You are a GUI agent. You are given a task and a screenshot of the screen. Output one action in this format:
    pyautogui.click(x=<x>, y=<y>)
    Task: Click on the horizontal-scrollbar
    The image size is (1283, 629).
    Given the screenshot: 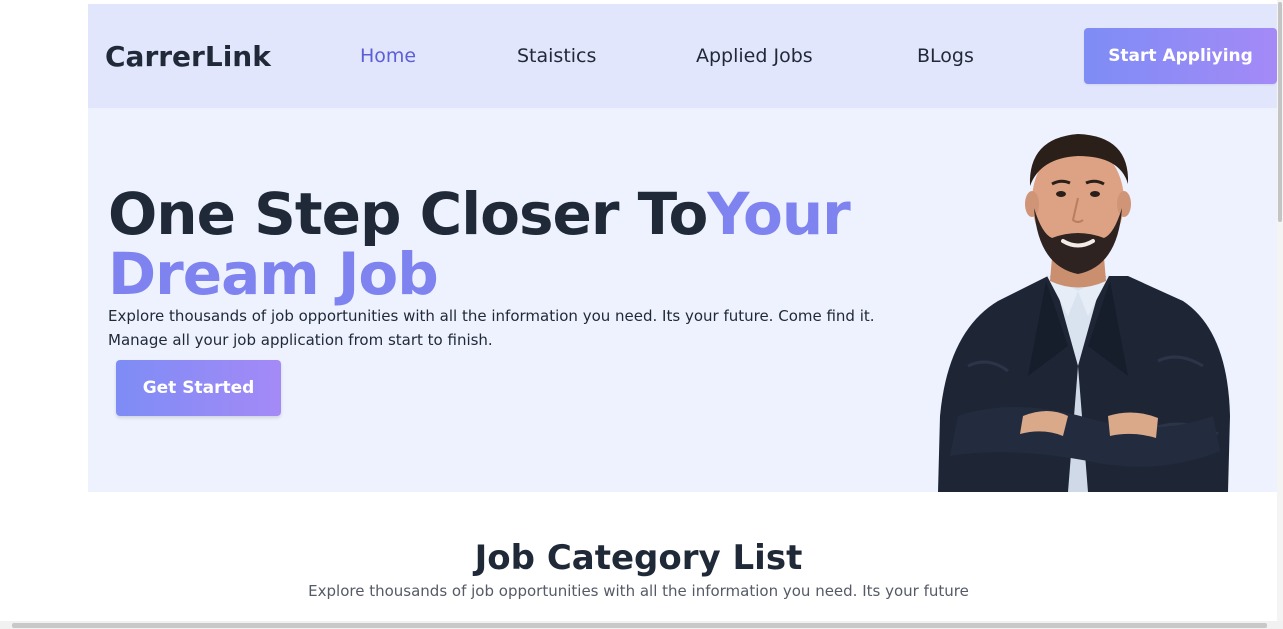 What is the action you would take?
    pyautogui.click(x=641, y=625)
    